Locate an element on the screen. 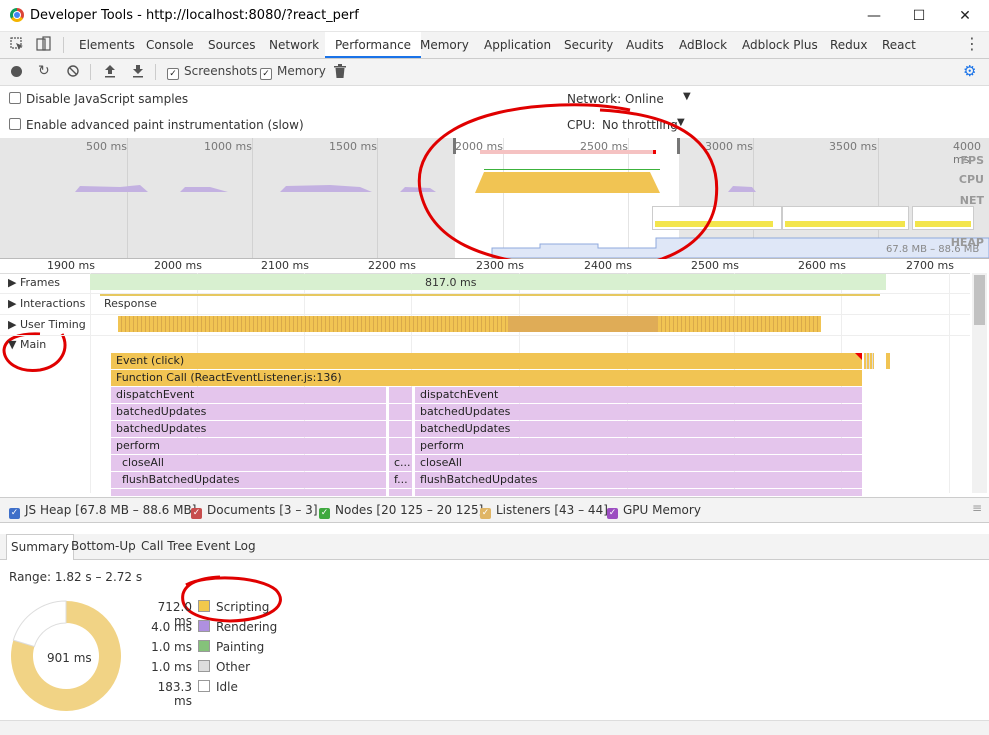 This screenshot has width=989, height=735. tab-sources: Sources is located at coordinates (231, 45).